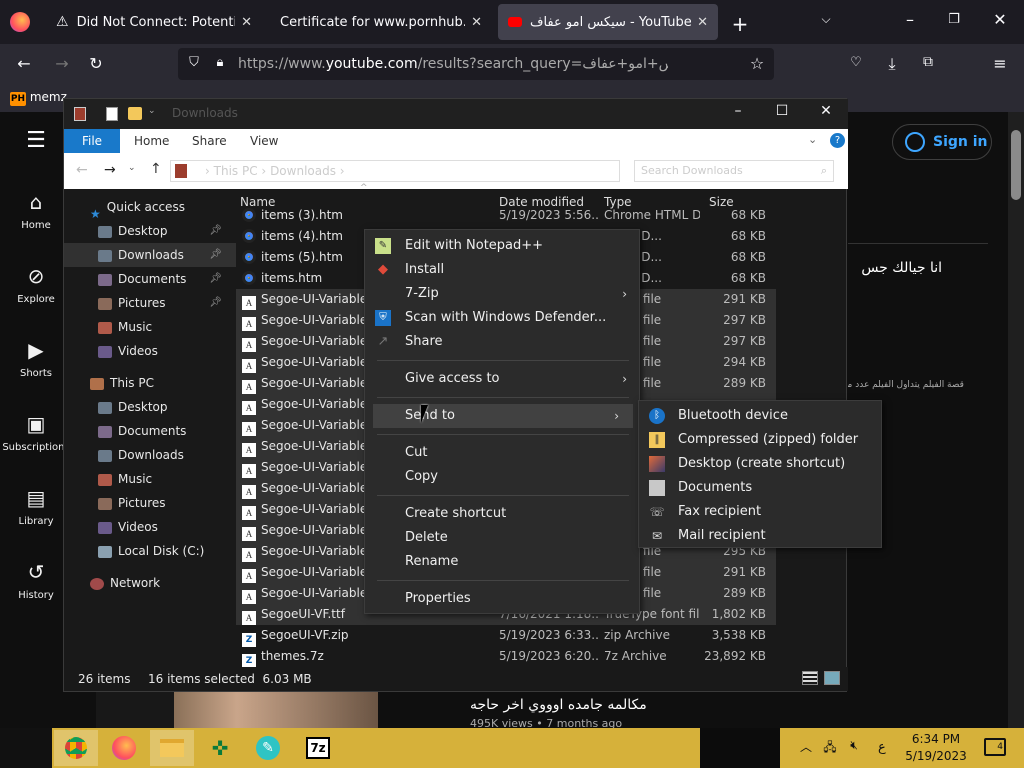 The width and height of the screenshot is (1024, 768). I want to click on nav-pc-videos: Videos, so click(150, 527).